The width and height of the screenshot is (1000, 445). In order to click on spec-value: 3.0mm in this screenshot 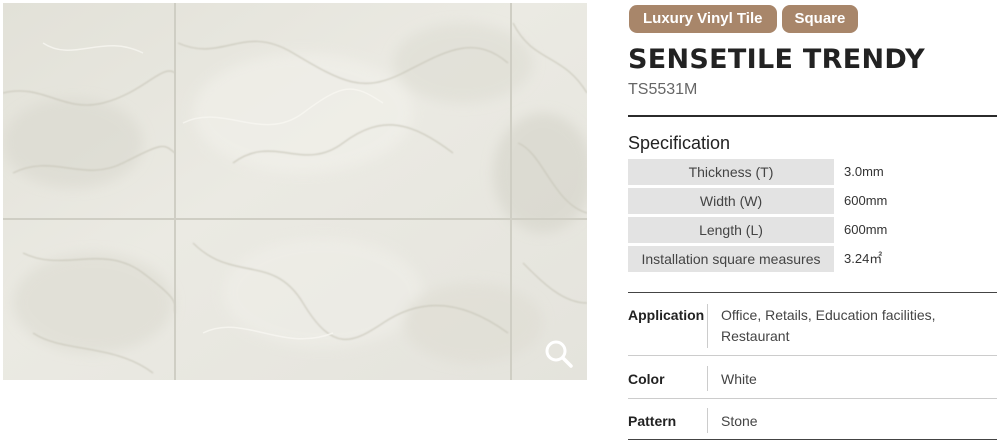, I will do `click(864, 171)`.